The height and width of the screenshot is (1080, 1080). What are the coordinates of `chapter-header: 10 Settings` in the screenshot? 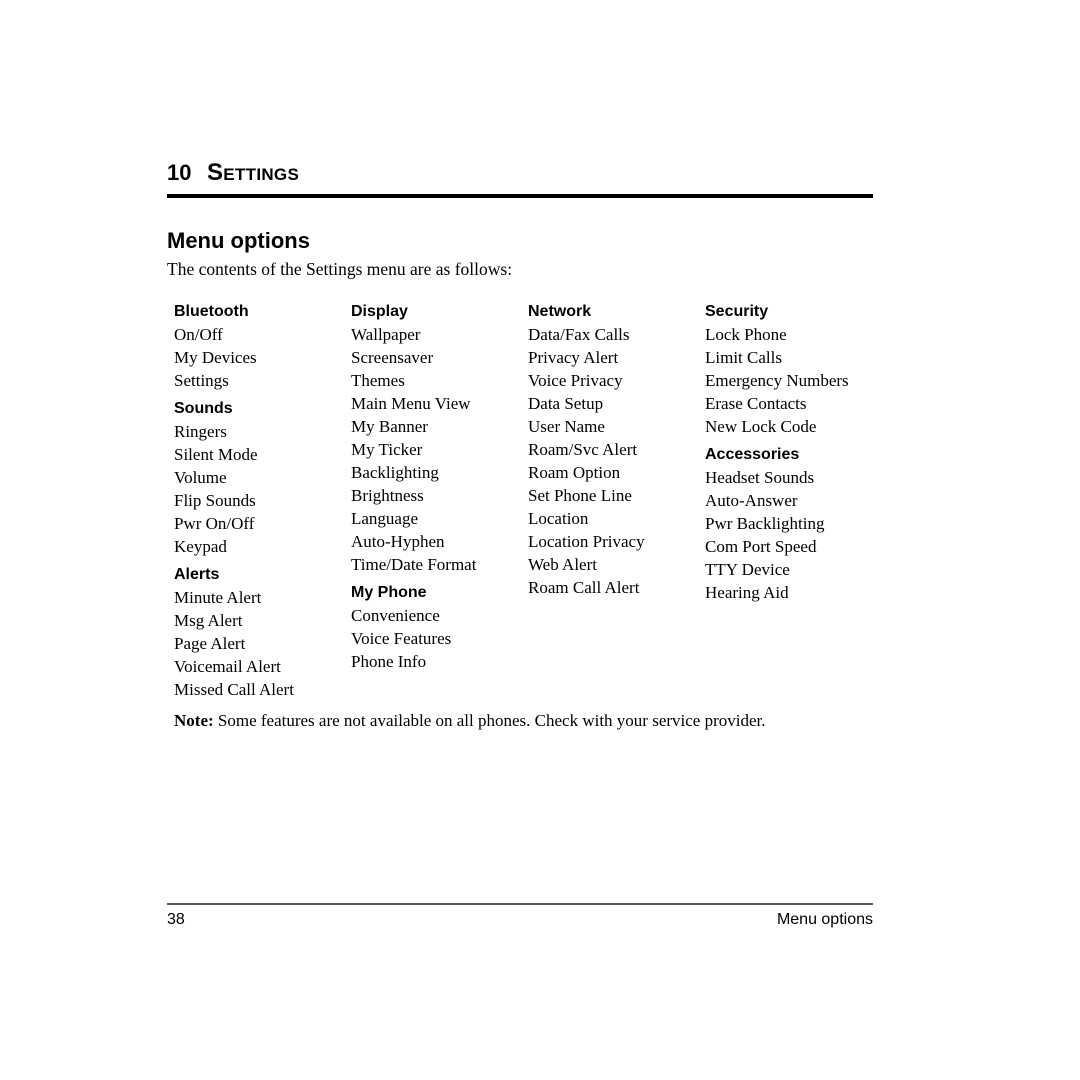 It's located at (520, 173).